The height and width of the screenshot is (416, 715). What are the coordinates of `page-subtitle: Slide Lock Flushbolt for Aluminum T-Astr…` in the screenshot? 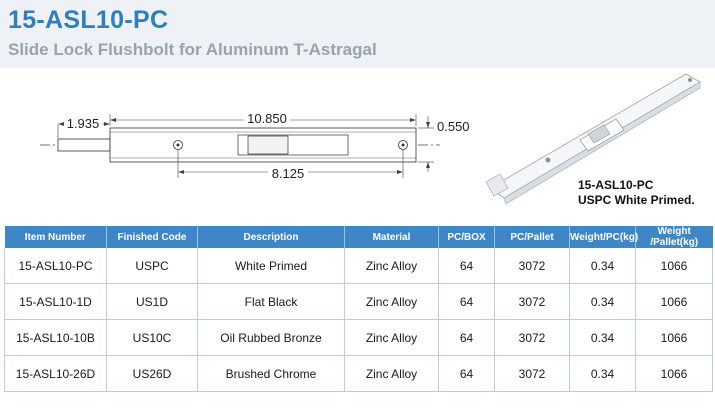 It's located at (192, 49).